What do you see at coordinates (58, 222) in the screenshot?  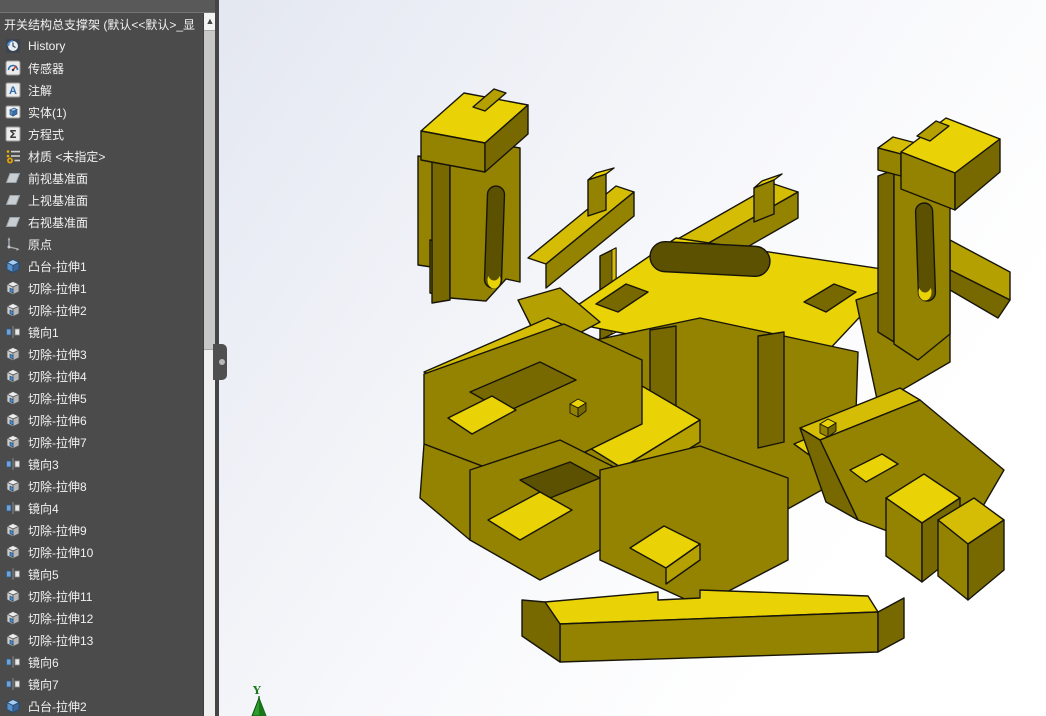 I see `tree-item-label: 右视基准面` at bounding box center [58, 222].